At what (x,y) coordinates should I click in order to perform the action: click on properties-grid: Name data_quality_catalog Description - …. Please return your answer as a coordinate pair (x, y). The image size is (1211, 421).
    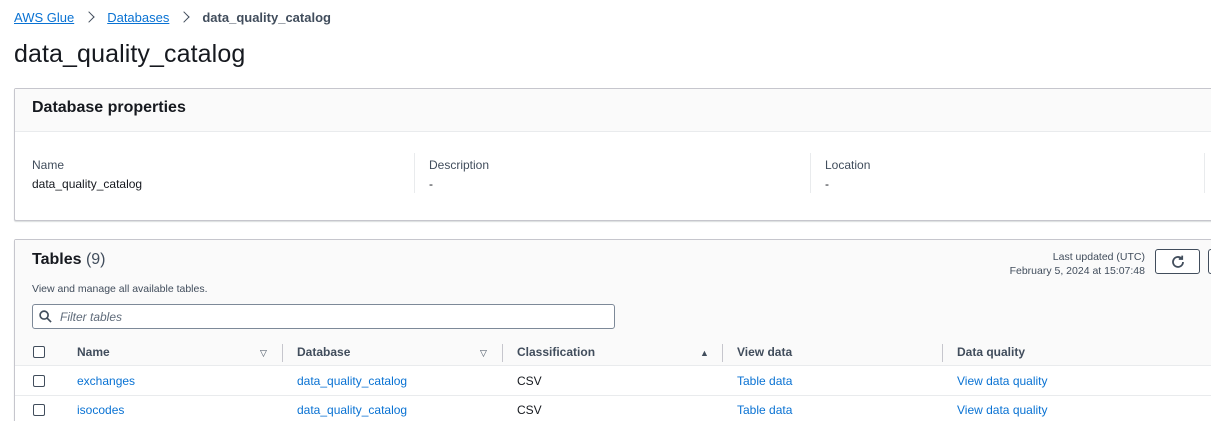
    Looking at the image, I should click on (613, 173).